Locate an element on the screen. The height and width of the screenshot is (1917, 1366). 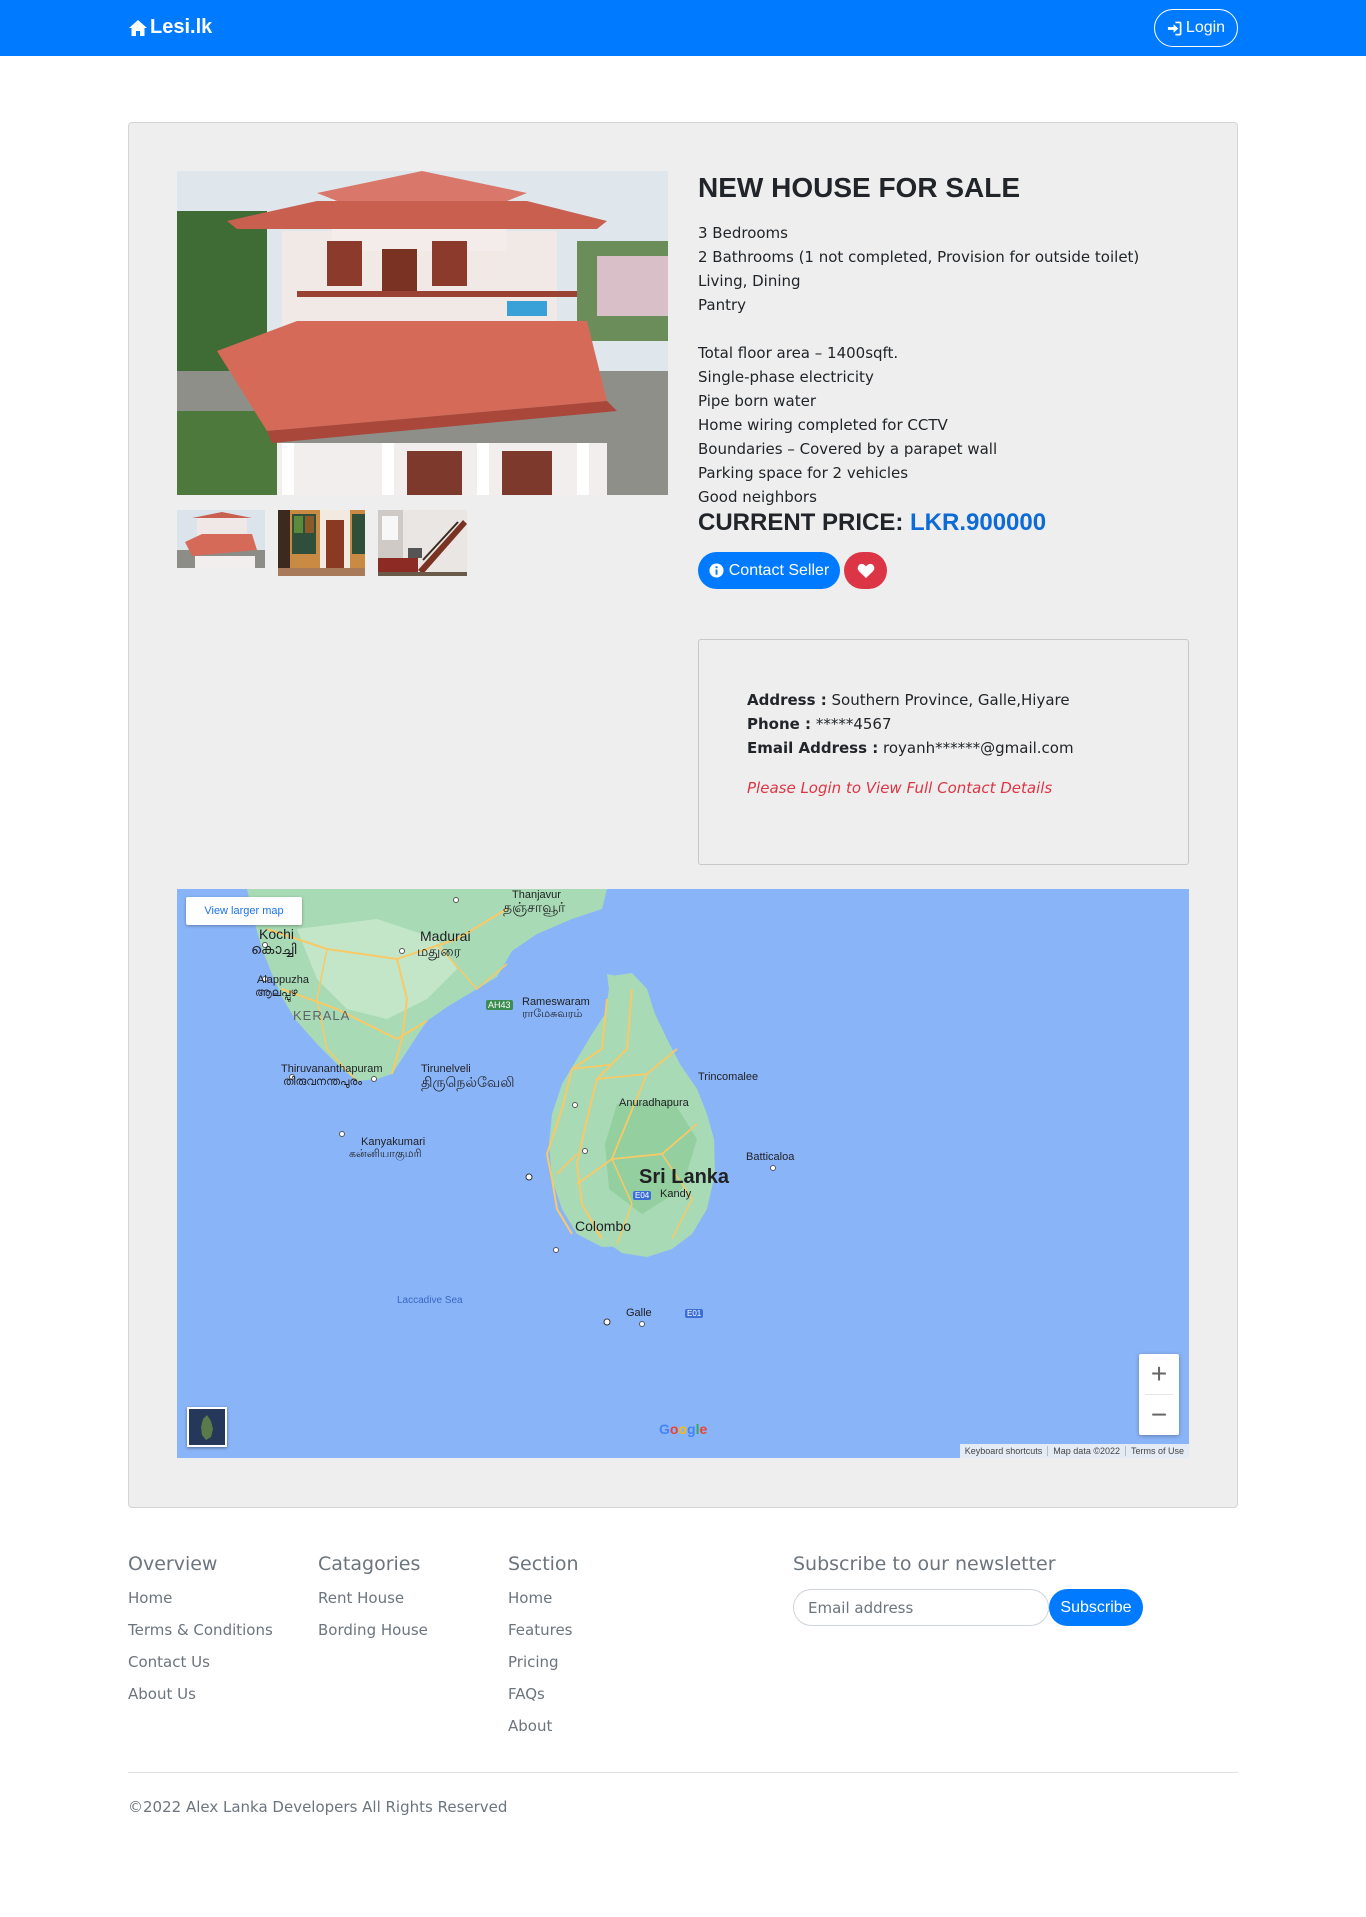
footer-link-features: Features is located at coordinates (543, 1630).